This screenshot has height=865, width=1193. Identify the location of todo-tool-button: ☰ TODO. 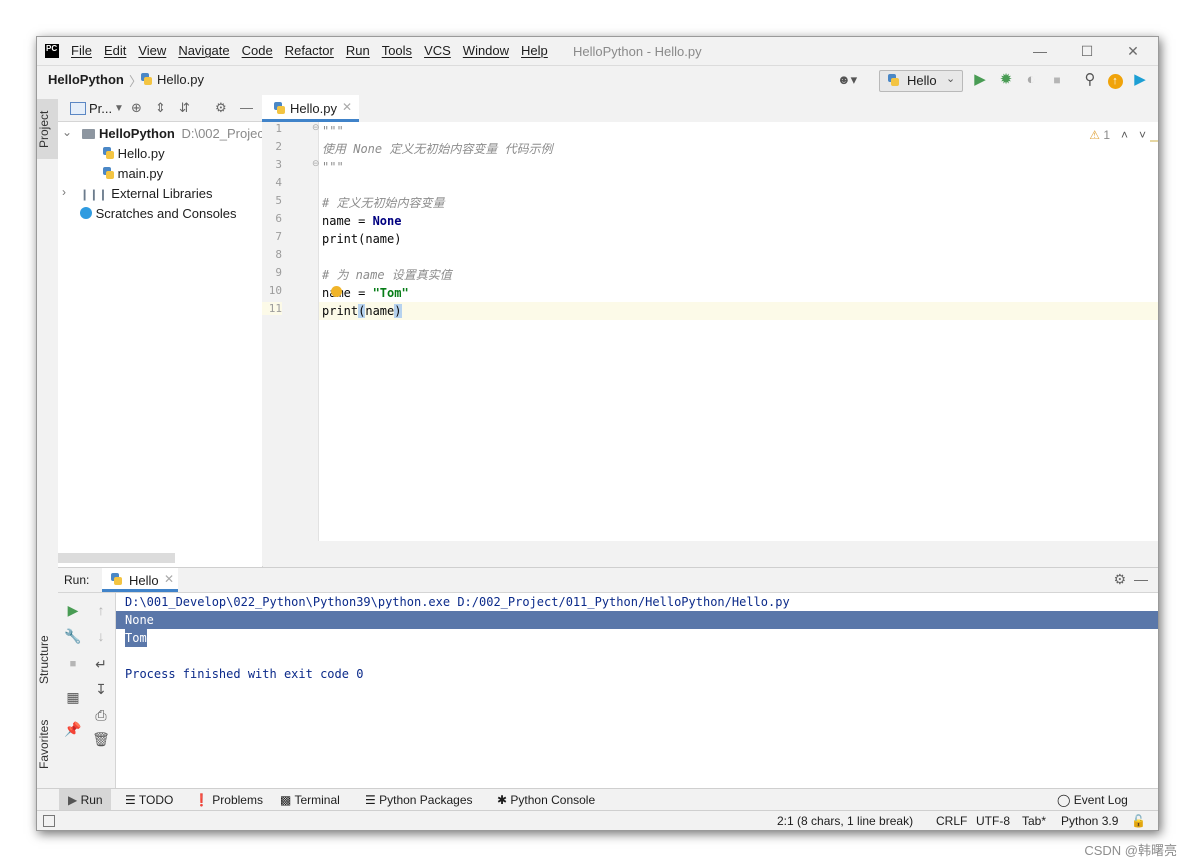
(149, 800).